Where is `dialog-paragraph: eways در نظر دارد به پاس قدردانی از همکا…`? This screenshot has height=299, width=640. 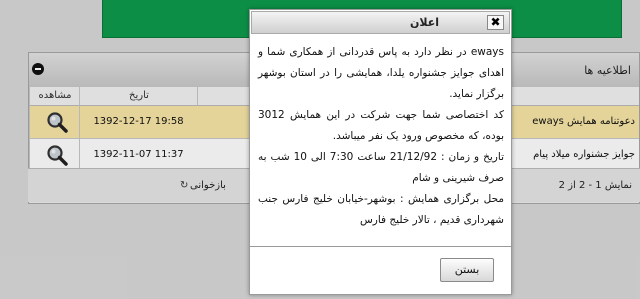 dialog-paragraph: eways در نظر دارد به پاس قدردانی از همکا… is located at coordinates (381, 73).